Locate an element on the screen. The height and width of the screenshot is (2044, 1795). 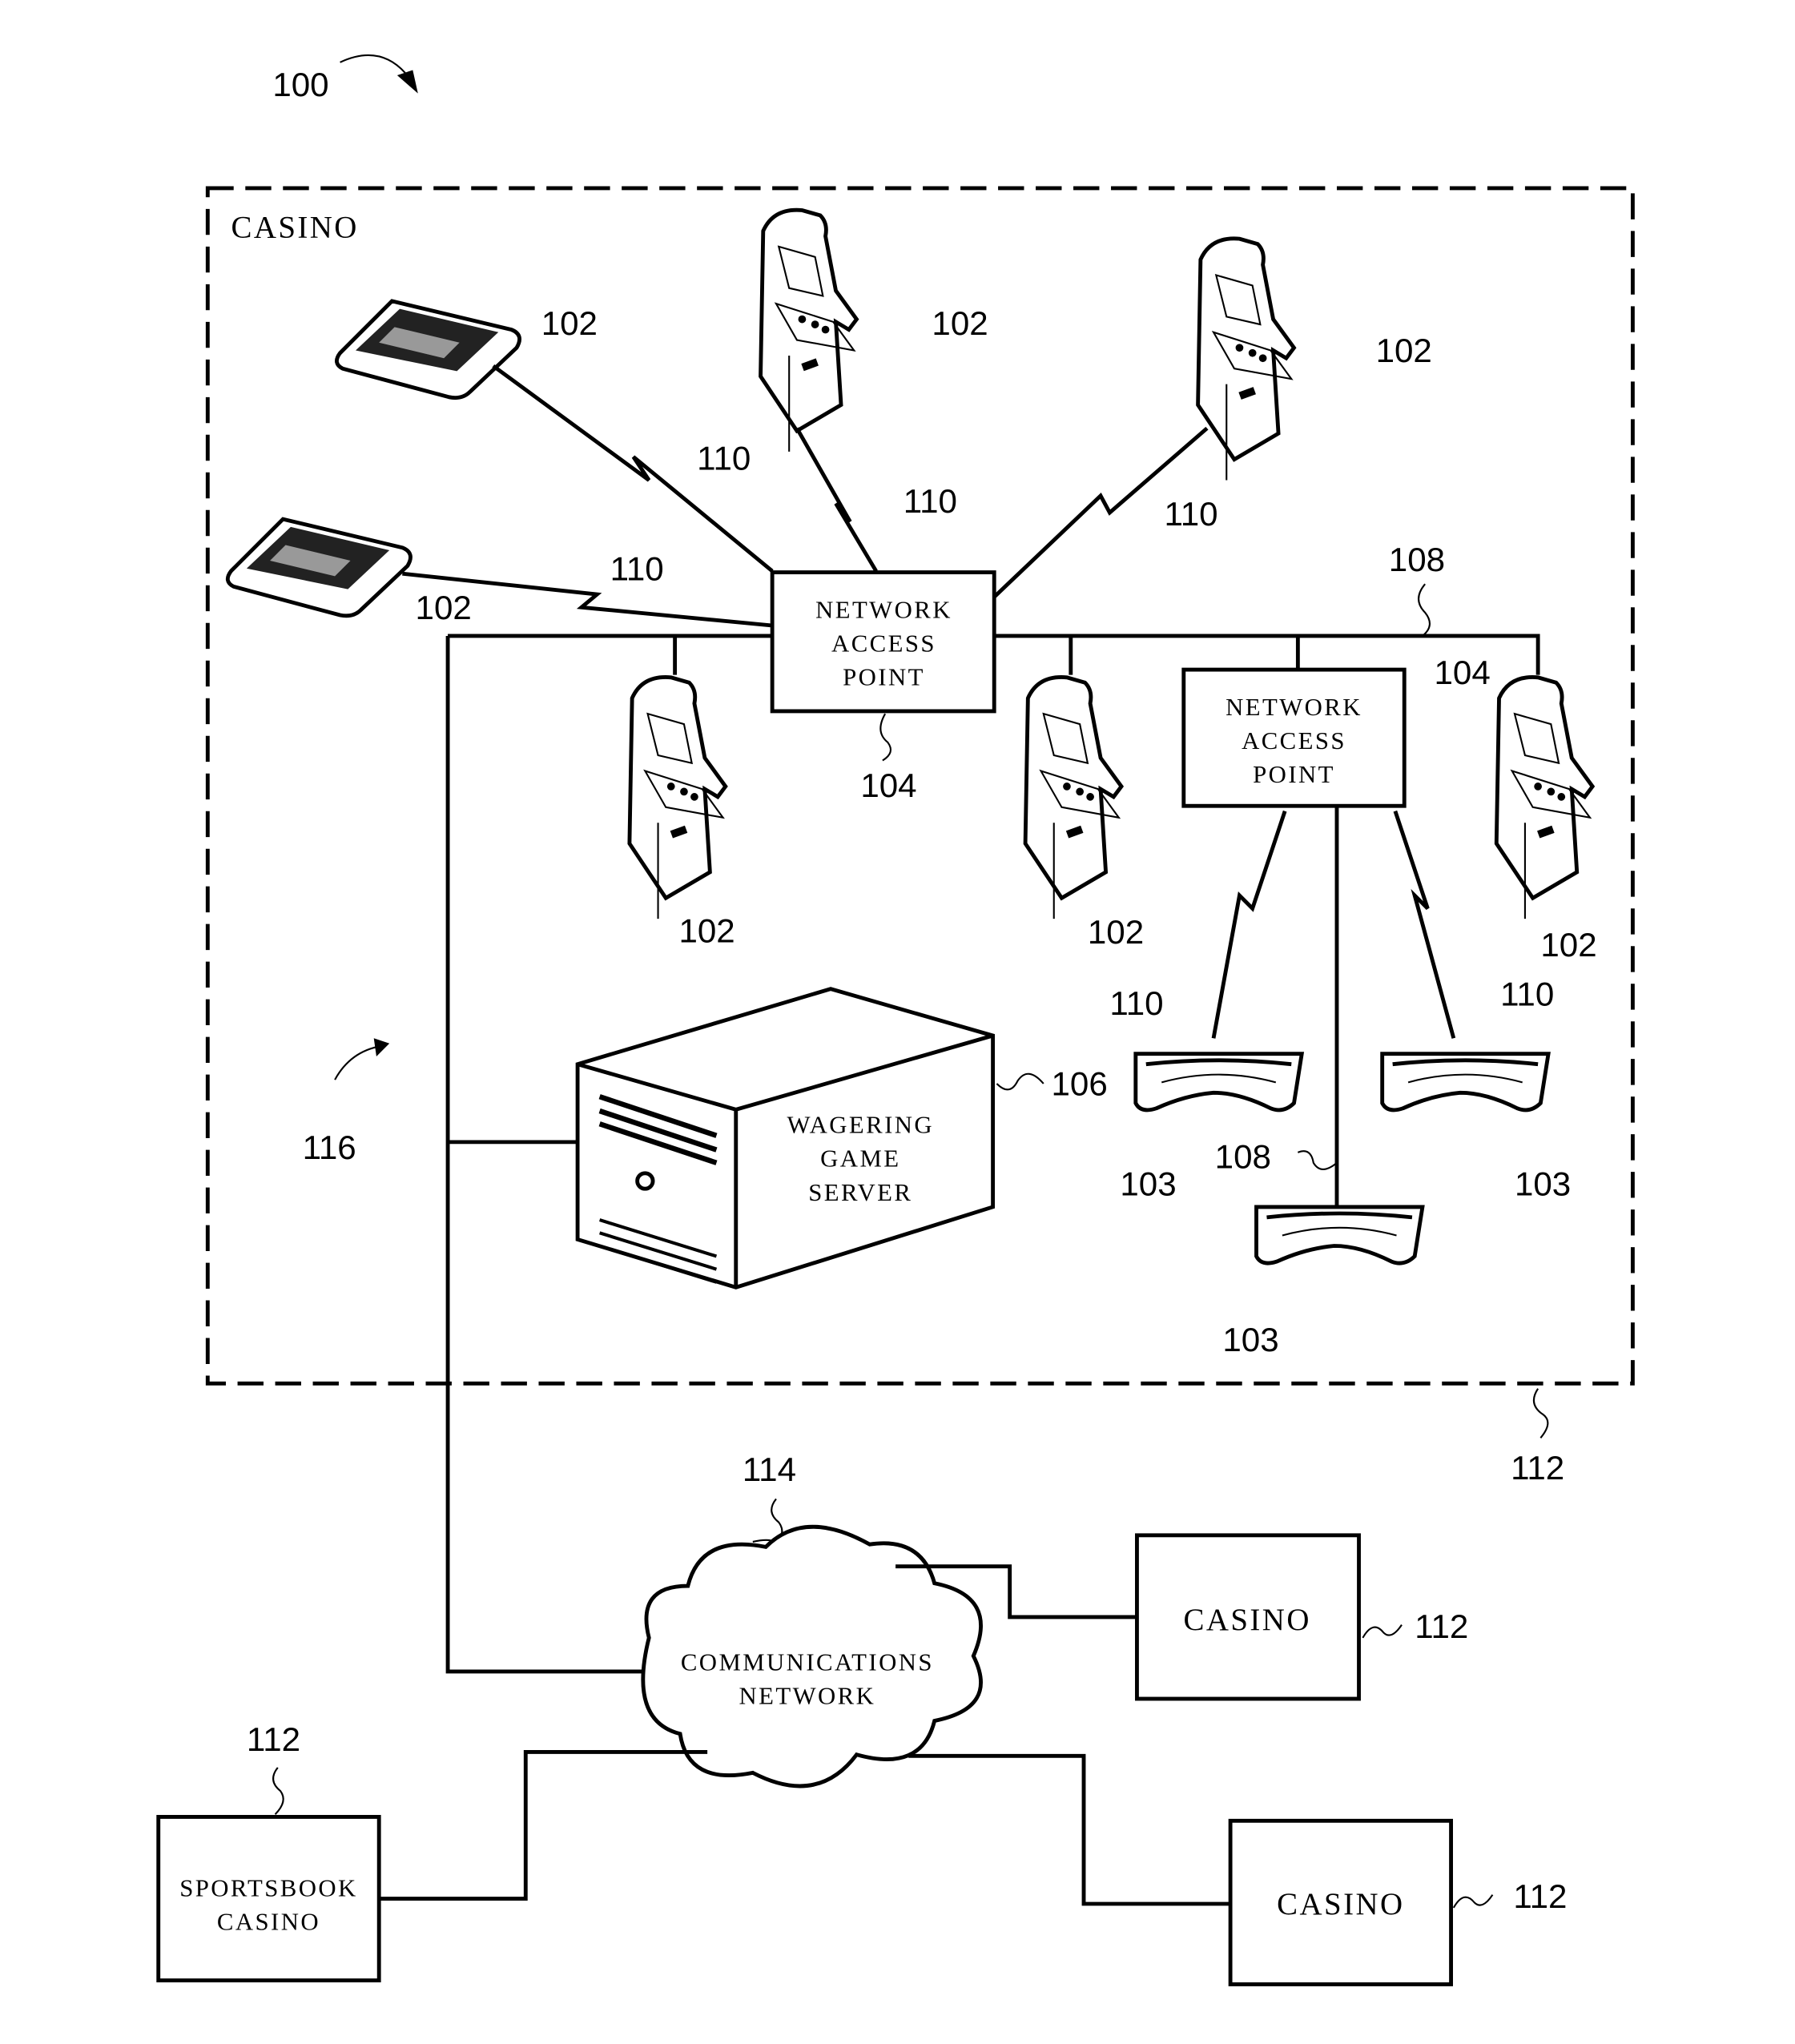
server-line3: SERVER is located at coordinates (860, 1192).